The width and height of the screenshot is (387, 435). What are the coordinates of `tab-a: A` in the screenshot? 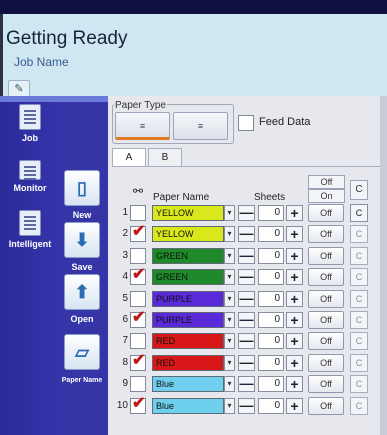 It's located at (129, 157).